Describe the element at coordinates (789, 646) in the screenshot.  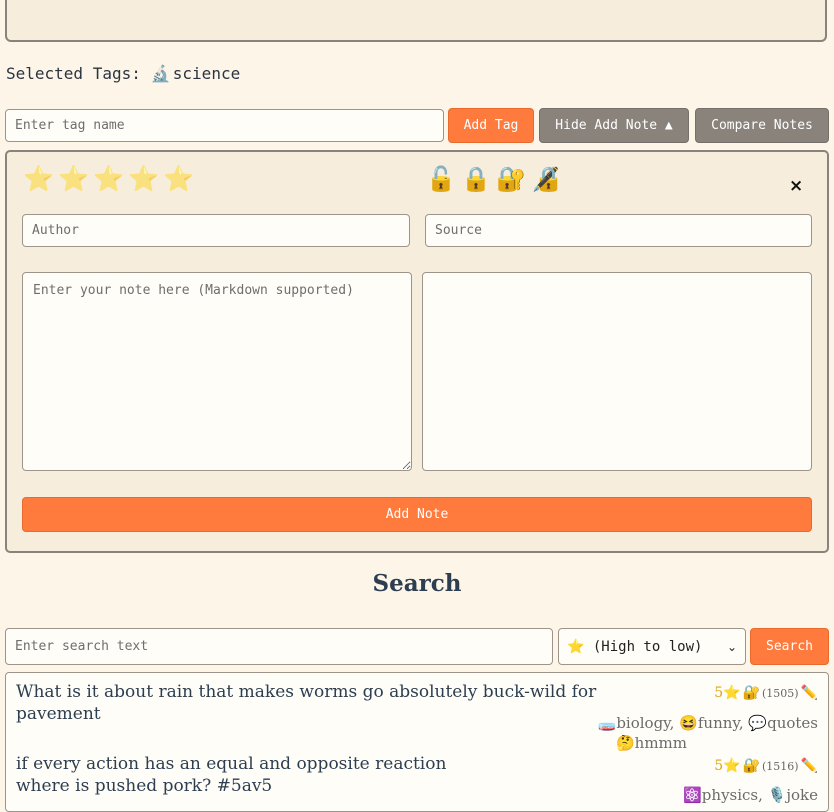
I see `search-button: Search` at that location.